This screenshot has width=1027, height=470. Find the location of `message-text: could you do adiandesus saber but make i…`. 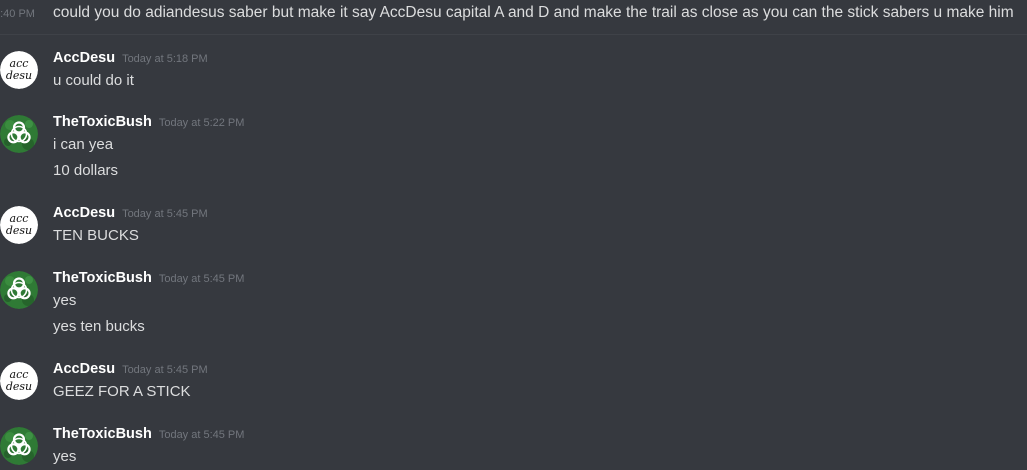

message-text: could you do adiandesus saber but make i… is located at coordinates (533, 12).